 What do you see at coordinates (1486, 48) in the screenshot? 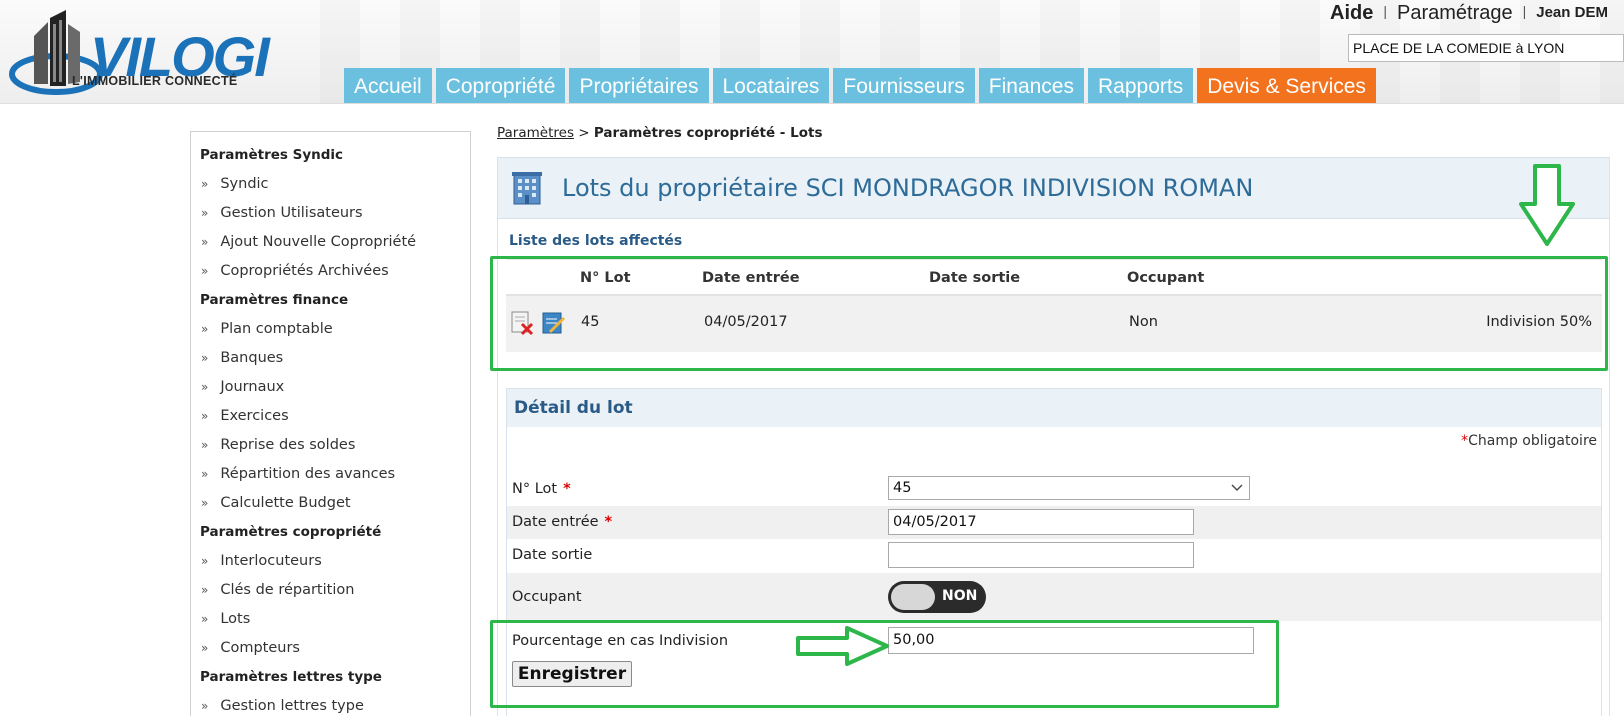
I see `copropriete-selector: PLACE DE LA COMEDIE à LYON` at bounding box center [1486, 48].